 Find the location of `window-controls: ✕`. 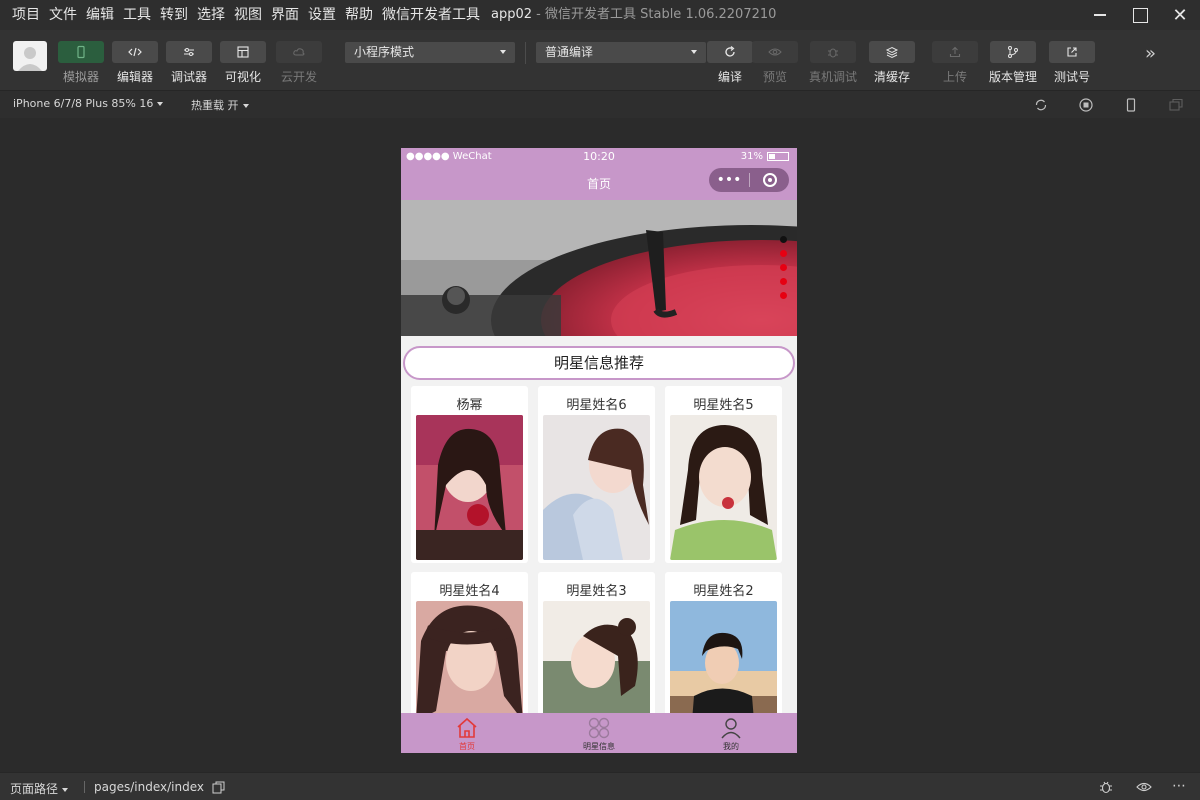

window-controls: ✕ is located at coordinates (1140, 15).